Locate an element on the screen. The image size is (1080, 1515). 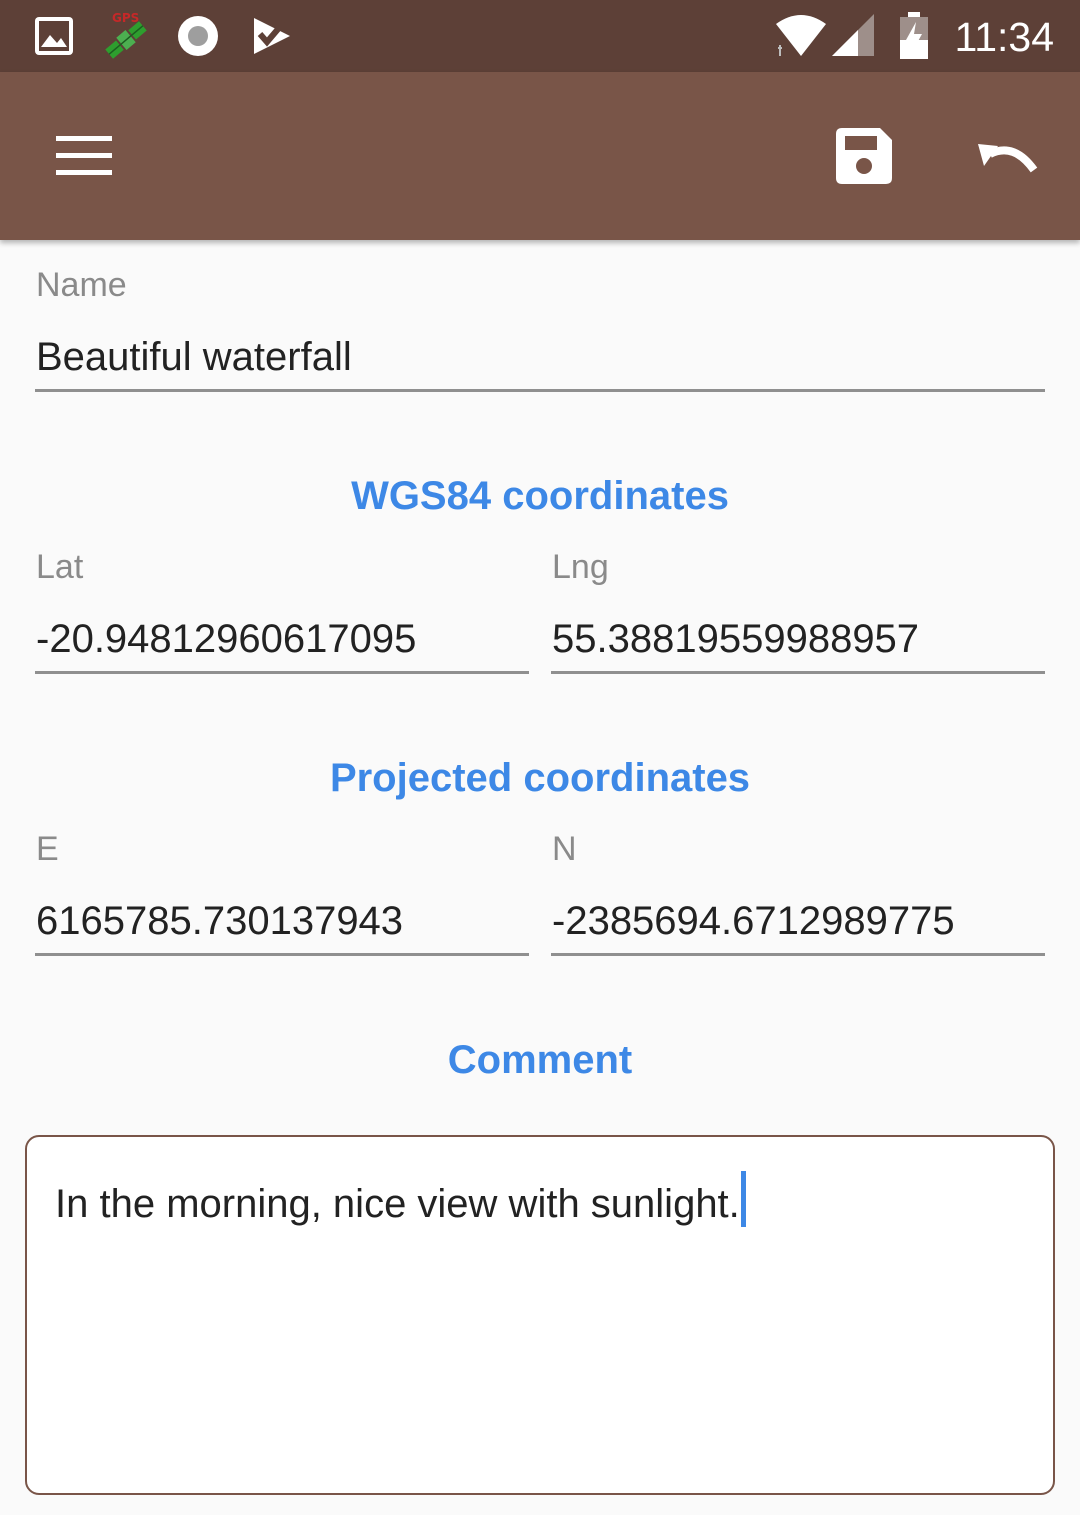
save-icon is located at coordinates (864, 156).